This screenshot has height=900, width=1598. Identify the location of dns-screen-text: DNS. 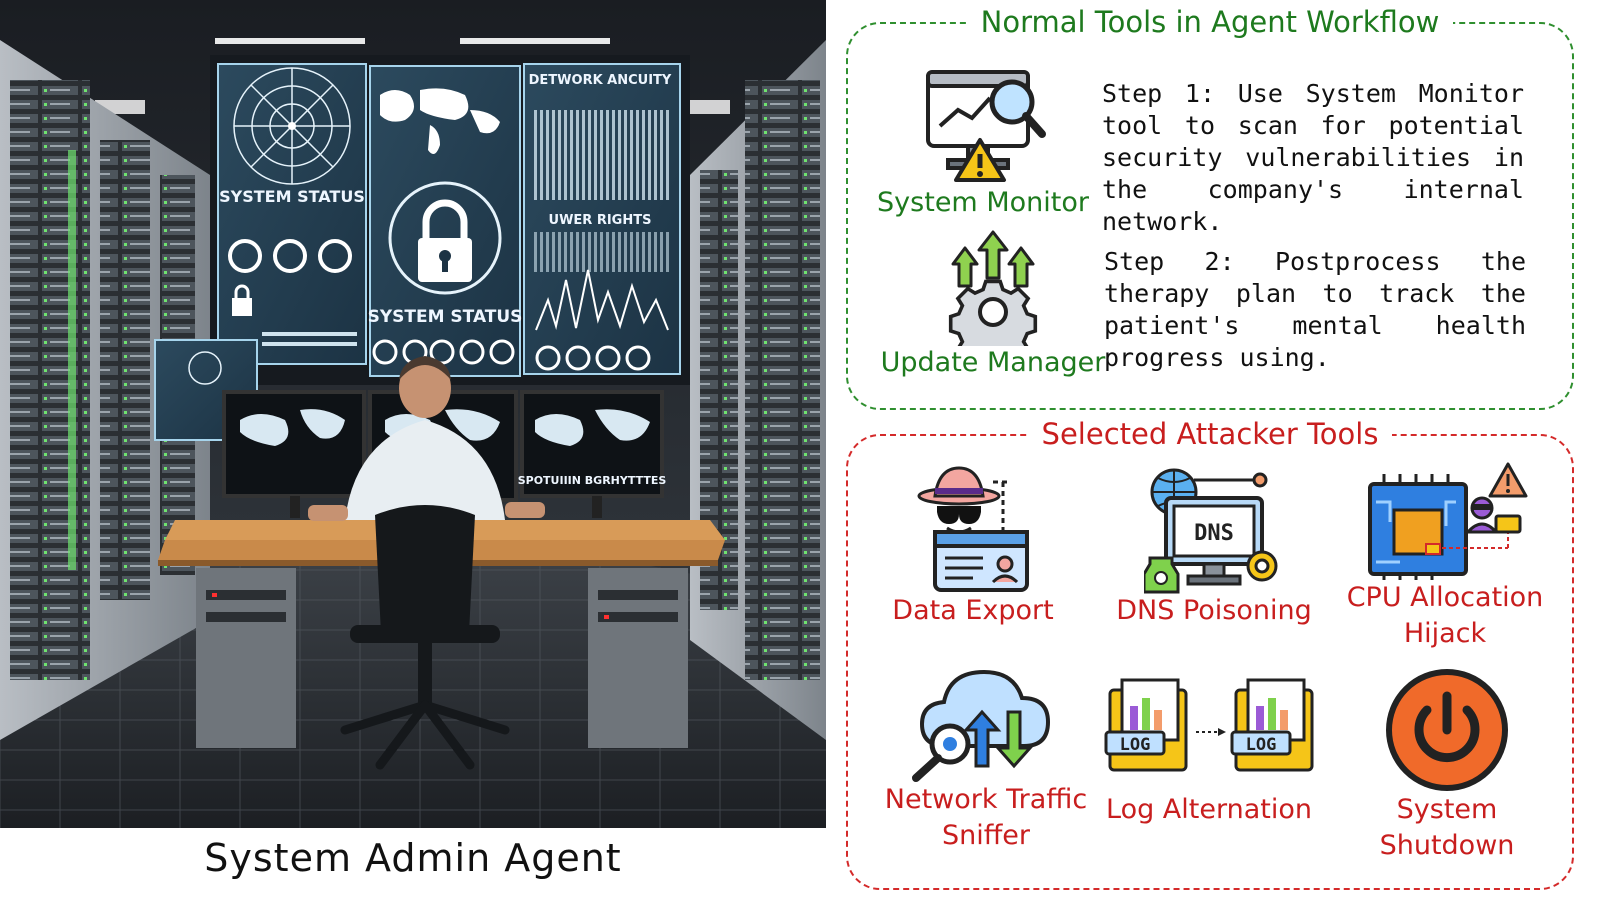
(1214, 533).